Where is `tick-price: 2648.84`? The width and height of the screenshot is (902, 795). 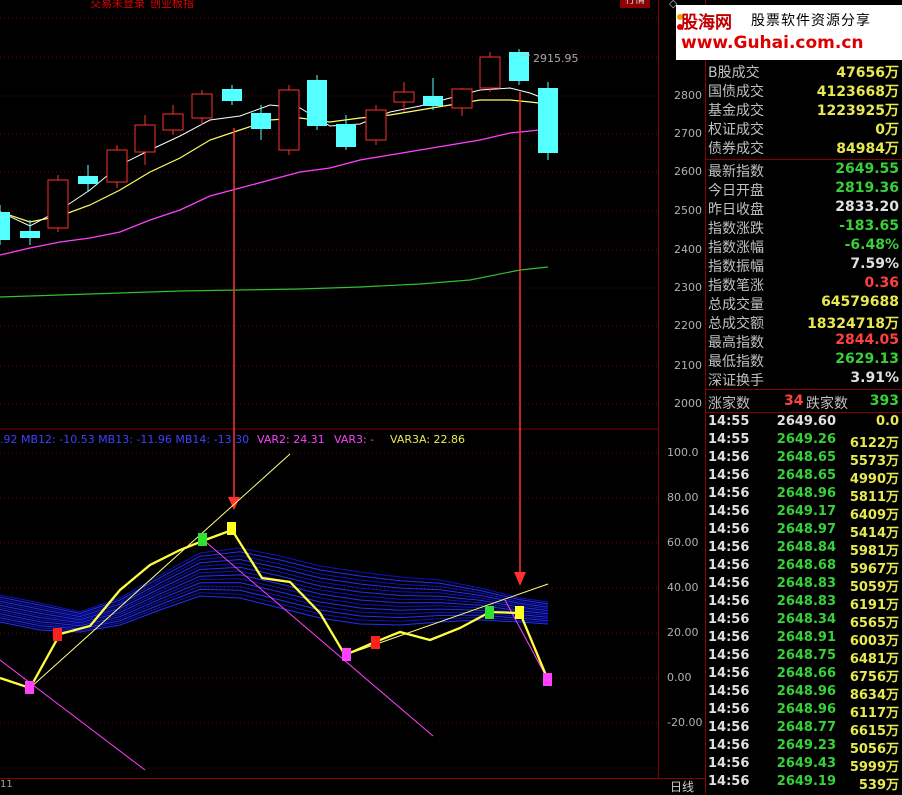 tick-price: 2648.84 is located at coordinates (806, 547).